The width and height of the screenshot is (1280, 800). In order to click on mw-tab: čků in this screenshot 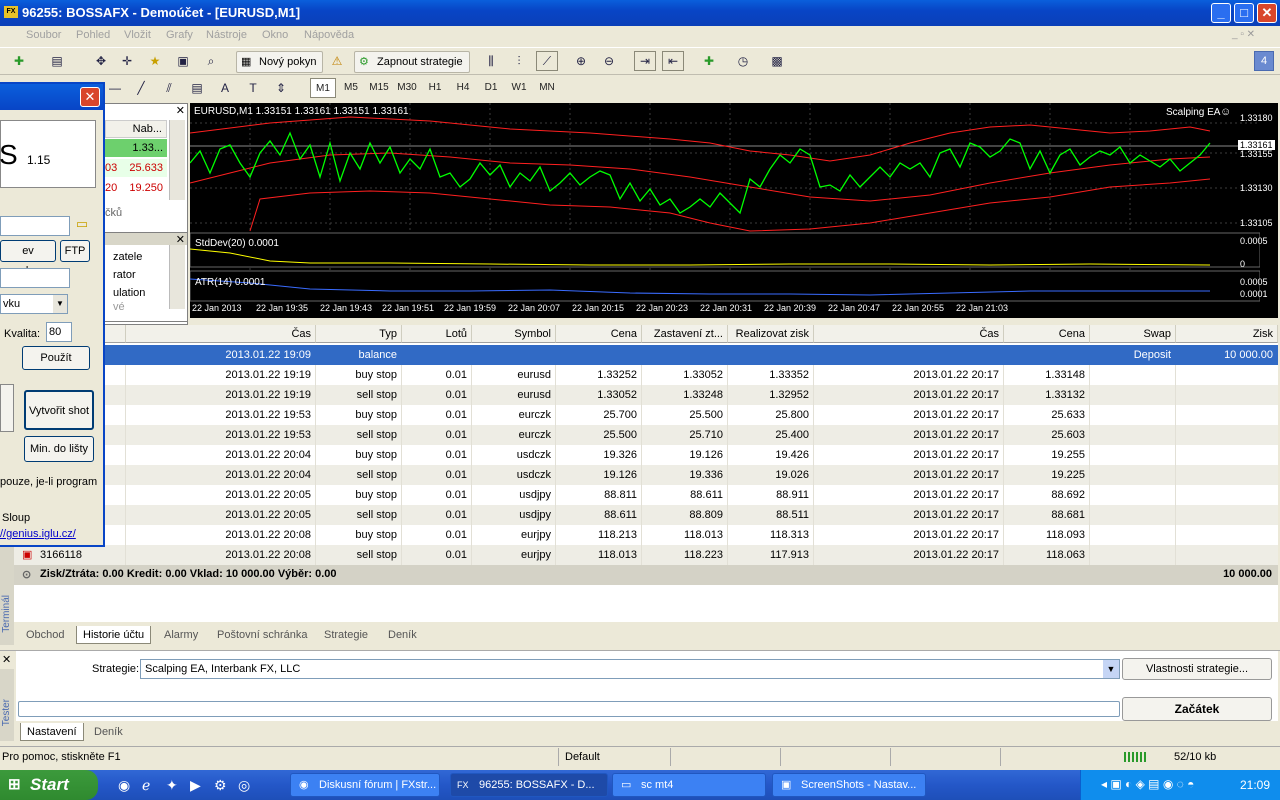, I will do `click(113, 213)`.